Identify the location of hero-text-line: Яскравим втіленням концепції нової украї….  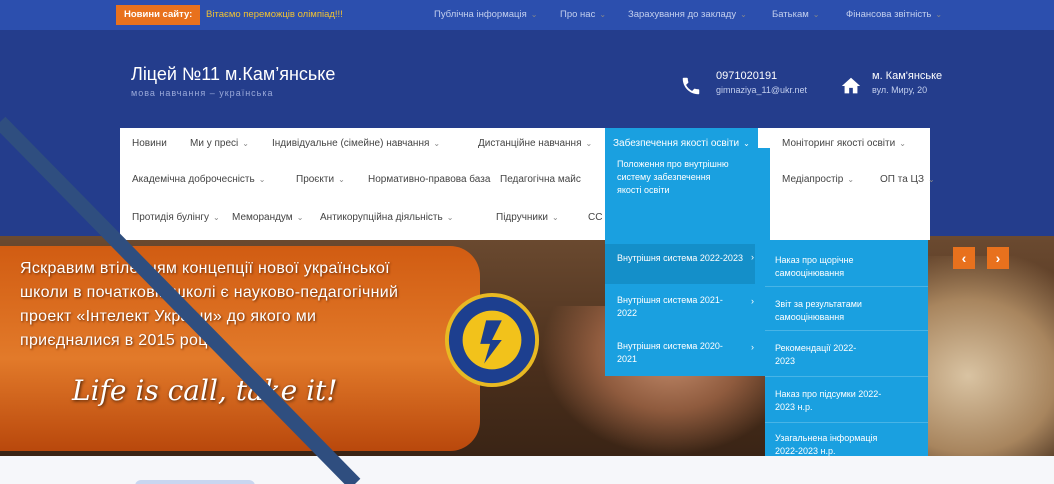
(205, 268).